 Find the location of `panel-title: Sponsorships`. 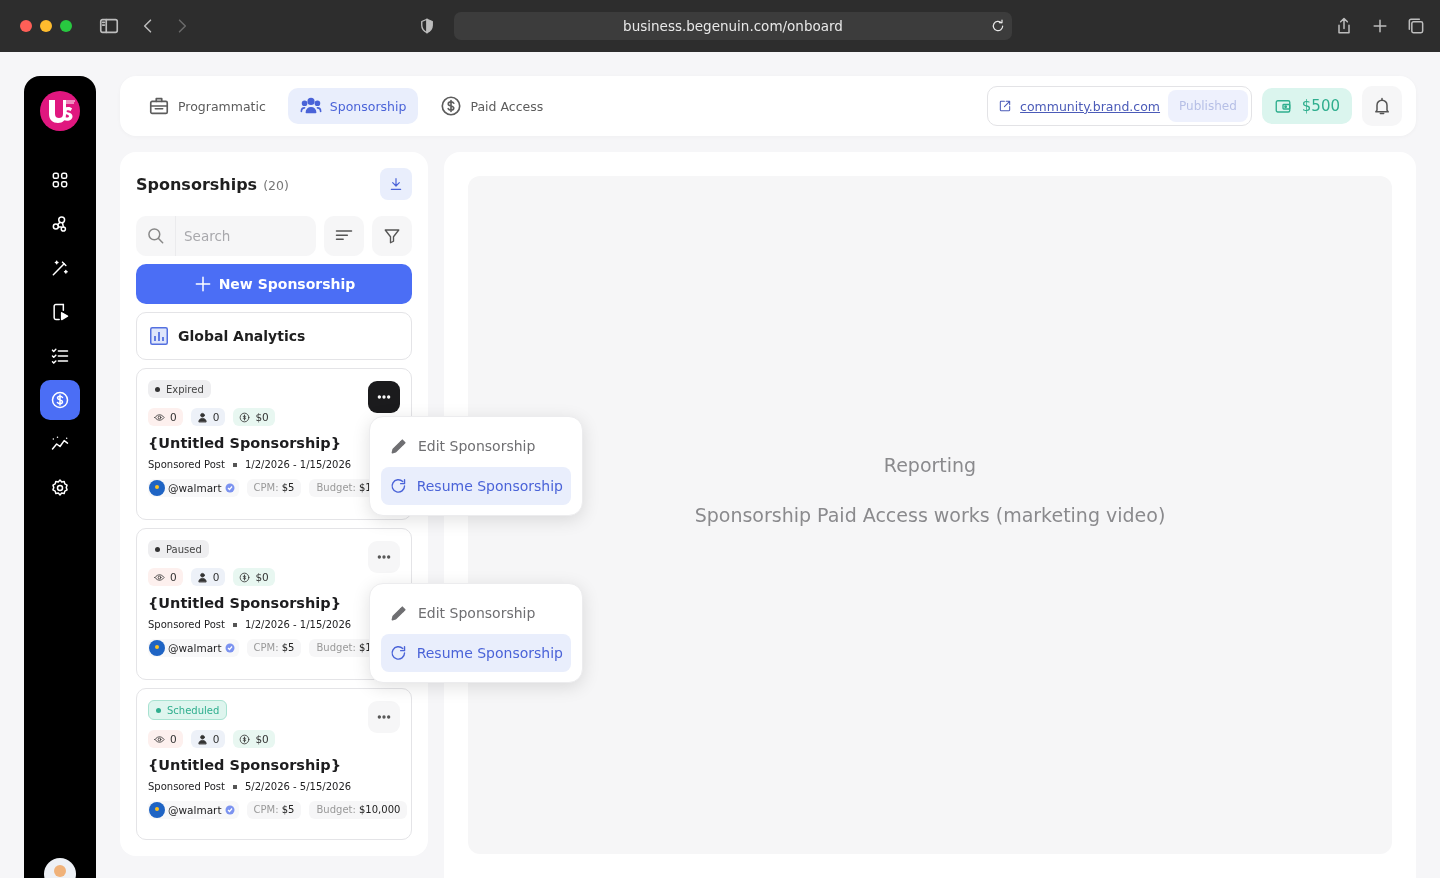

panel-title: Sponsorships is located at coordinates (197, 184).